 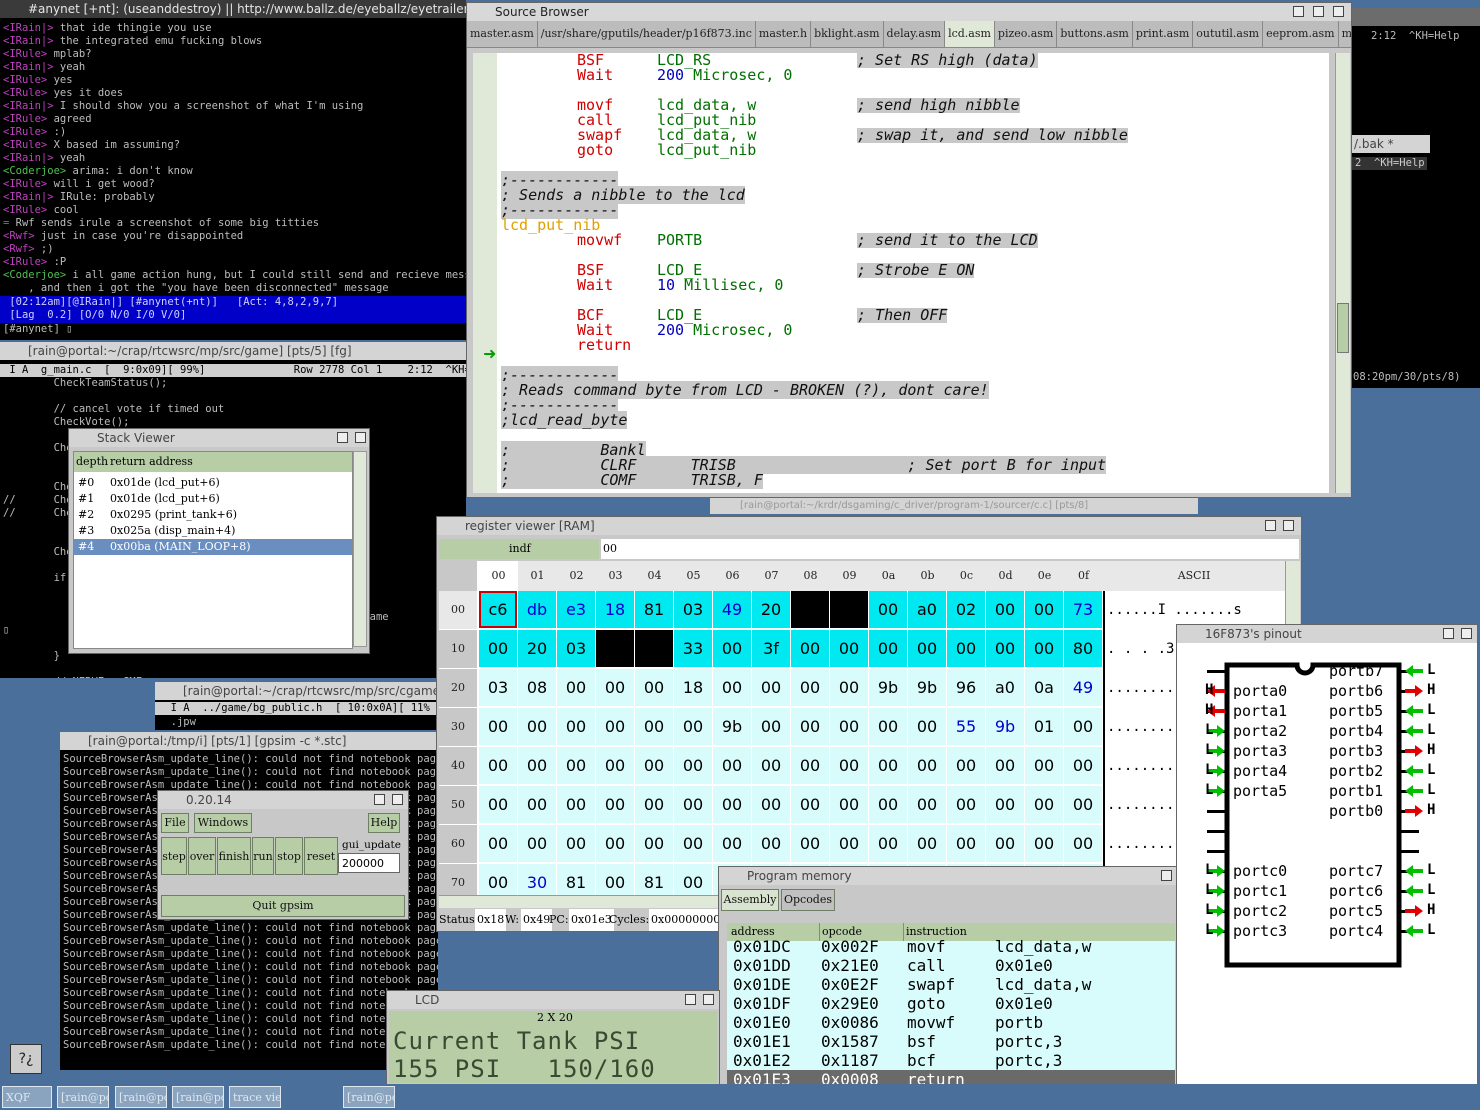 I want to click on taskbar-item: trace vie, so click(x=255, y=1097).